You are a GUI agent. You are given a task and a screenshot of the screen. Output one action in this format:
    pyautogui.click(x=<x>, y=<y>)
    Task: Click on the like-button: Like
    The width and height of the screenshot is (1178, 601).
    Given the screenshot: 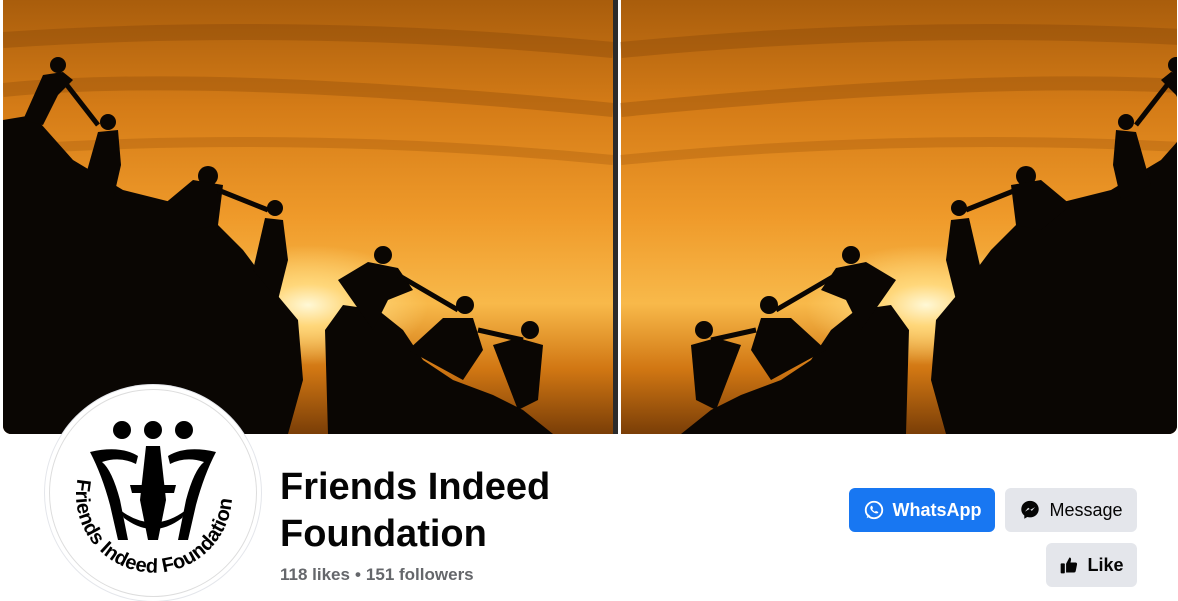 What is the action you would take?
    pyautogui.click(x=1091, y=565)
    